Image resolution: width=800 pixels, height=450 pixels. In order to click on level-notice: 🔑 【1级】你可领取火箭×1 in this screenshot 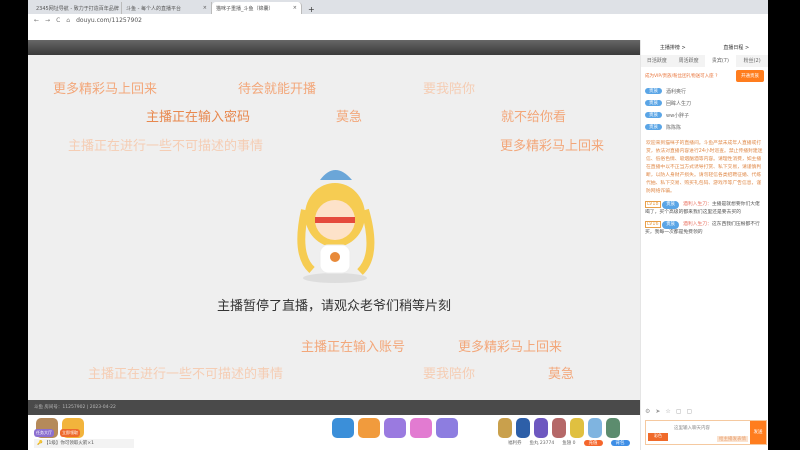, I will do `click(84, 443)`.